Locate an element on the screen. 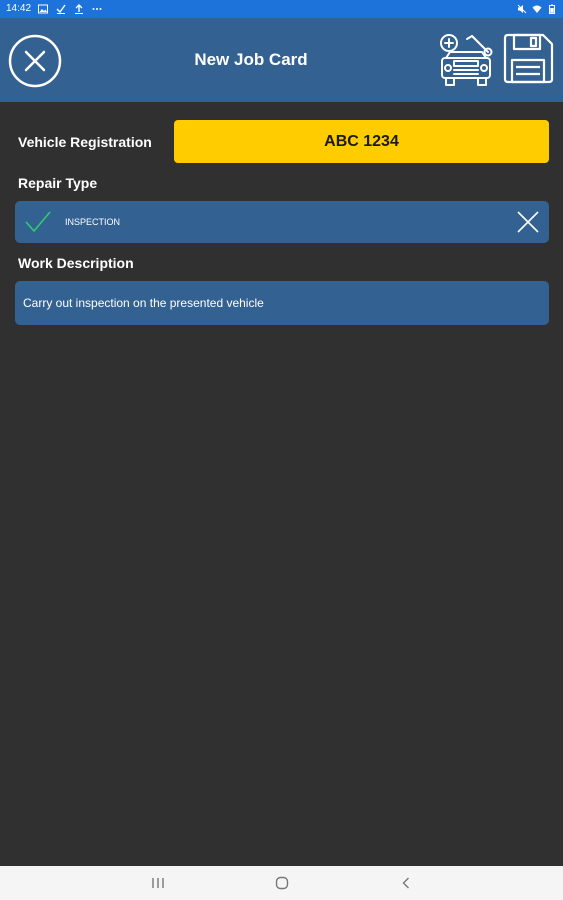 This screenshot has height=900, width=563. repair-type-selector: INSPECTION is located at coordinates (282, 222).